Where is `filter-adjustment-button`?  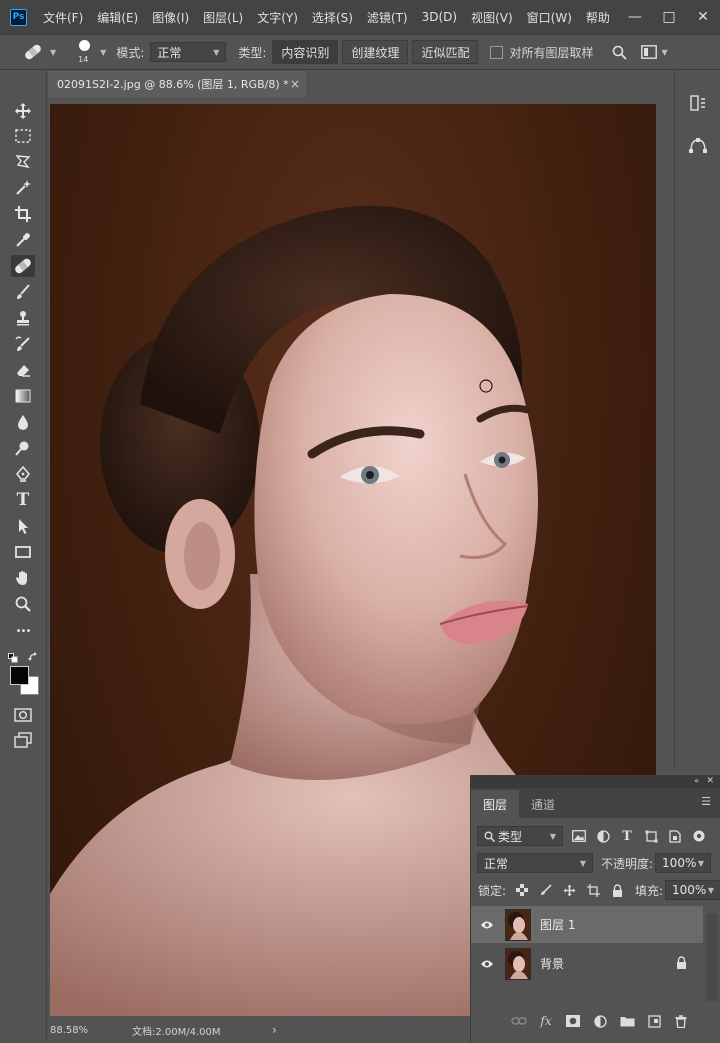 filter-adjustment-button is located at coordinates (603, 836).